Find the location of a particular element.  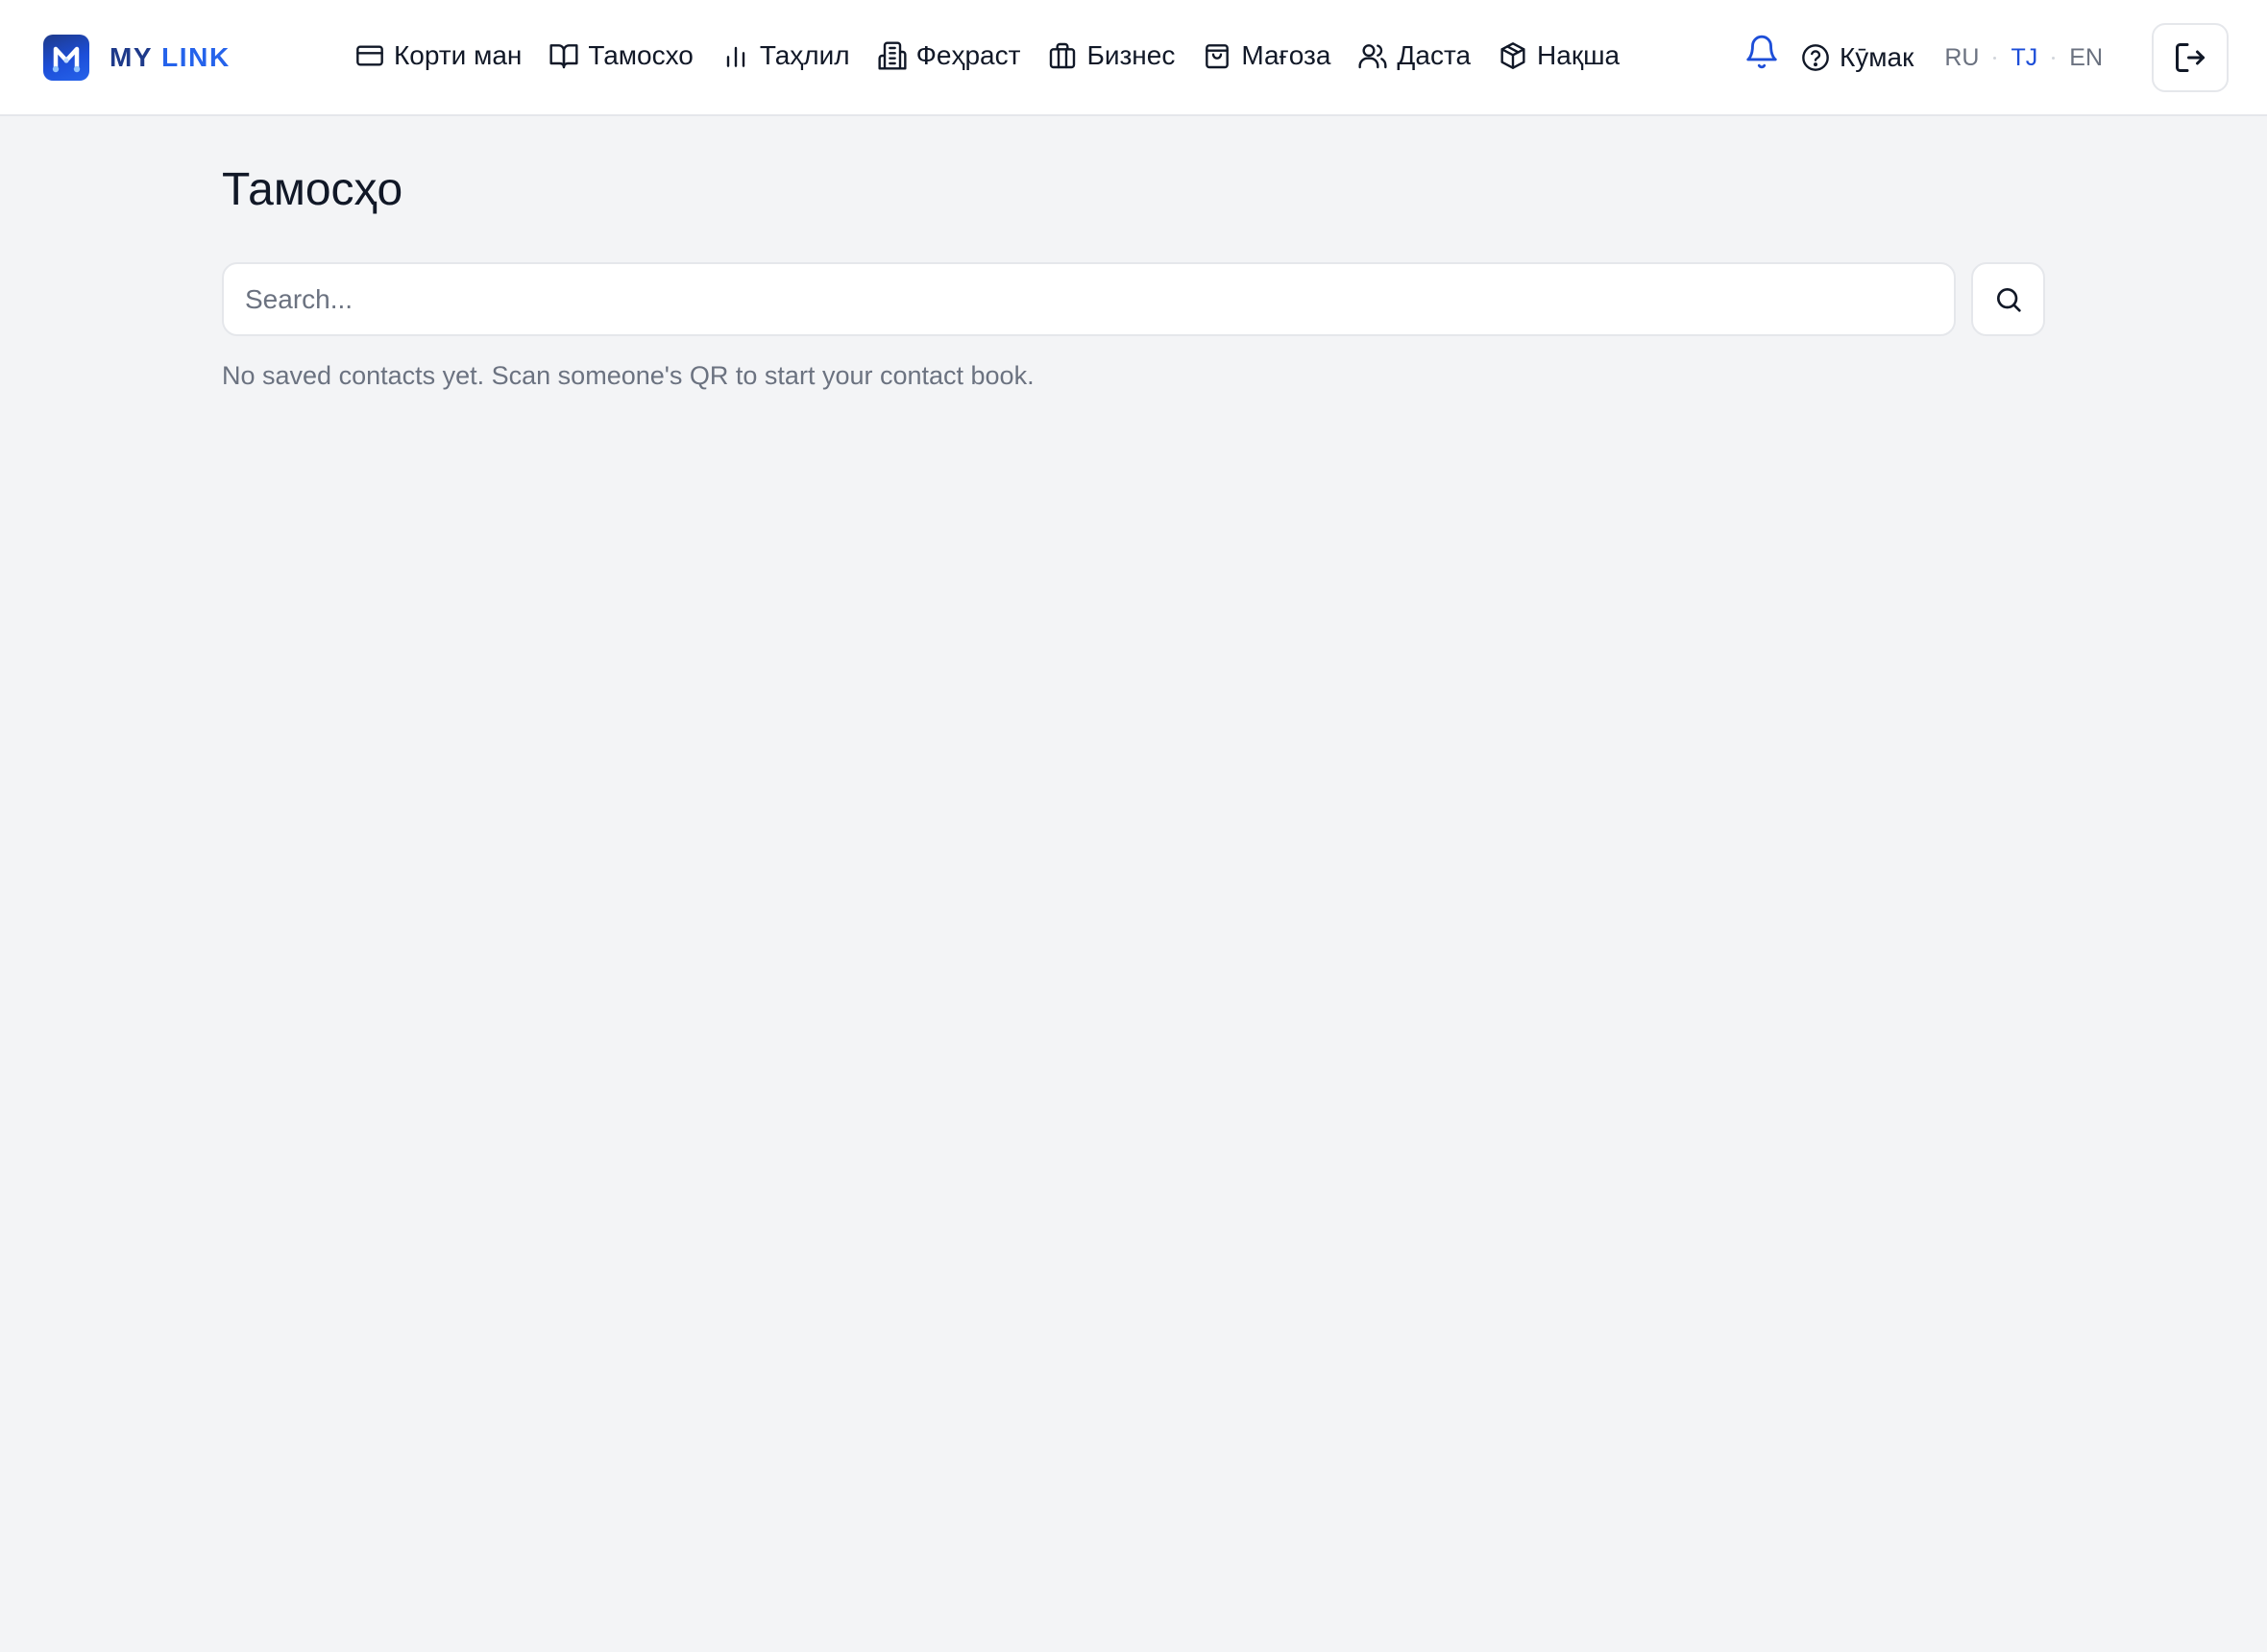

nav-label: Таҳлил is located at coordinates (805, 55).